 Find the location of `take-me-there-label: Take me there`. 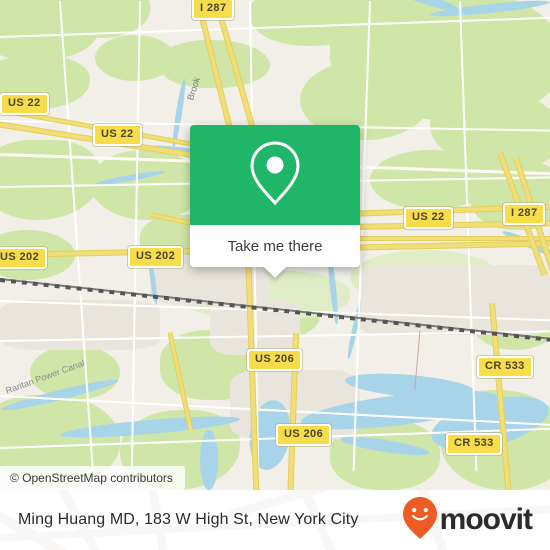

take-me-there-label: Take me there is located at coordinates (275, 246).